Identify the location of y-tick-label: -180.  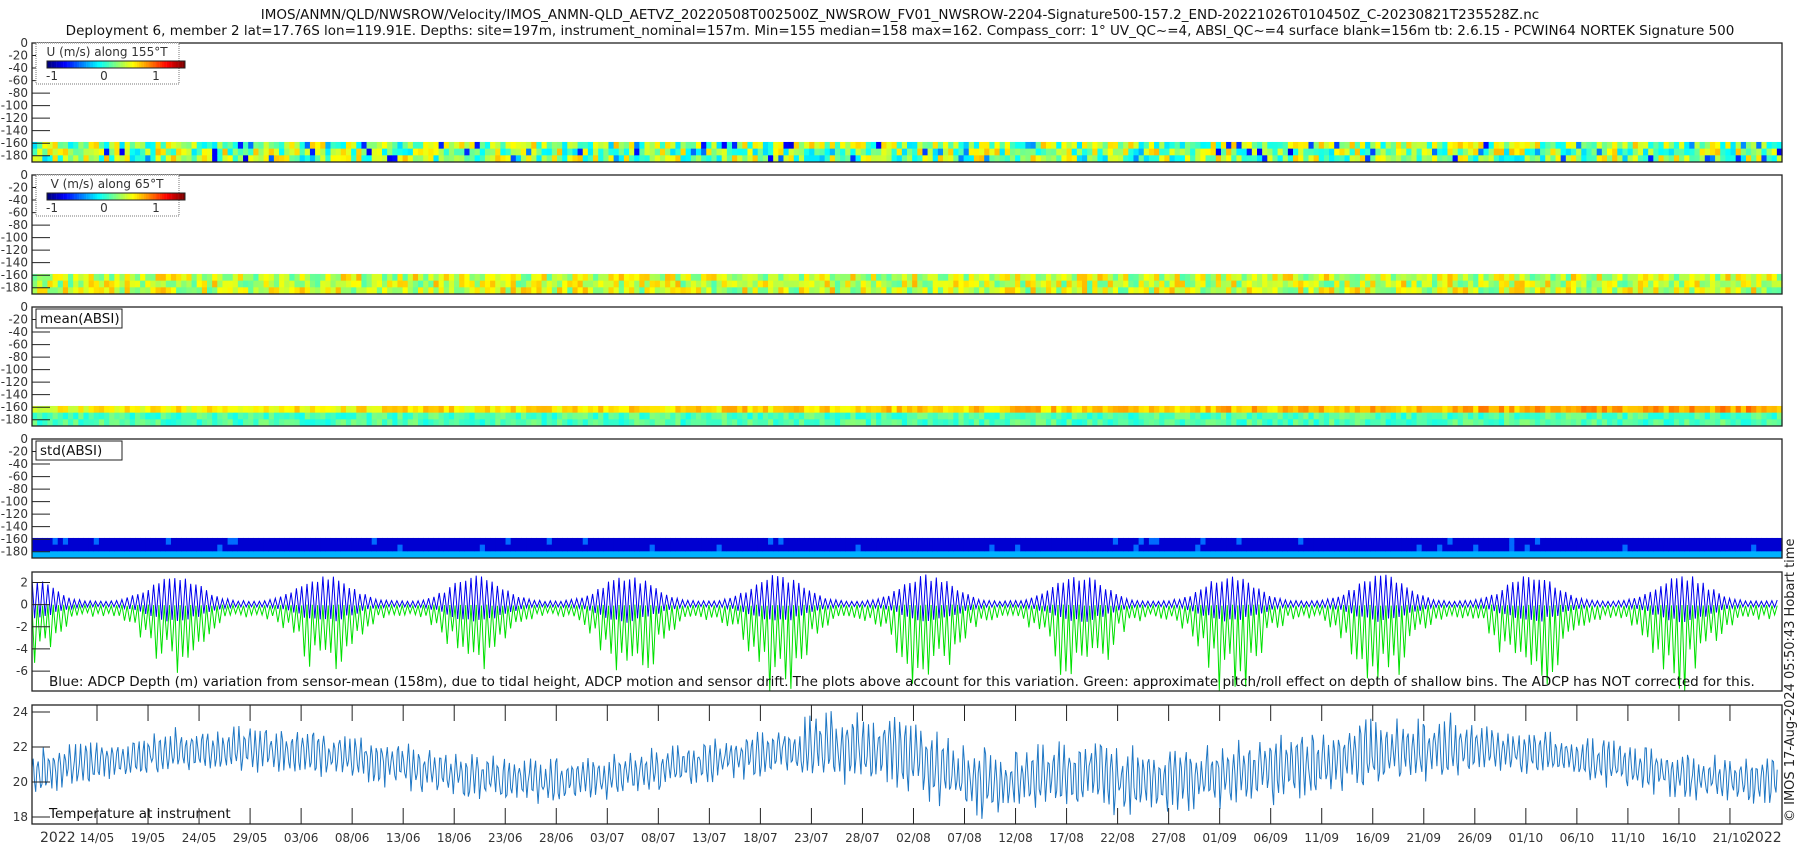
(14, 288).